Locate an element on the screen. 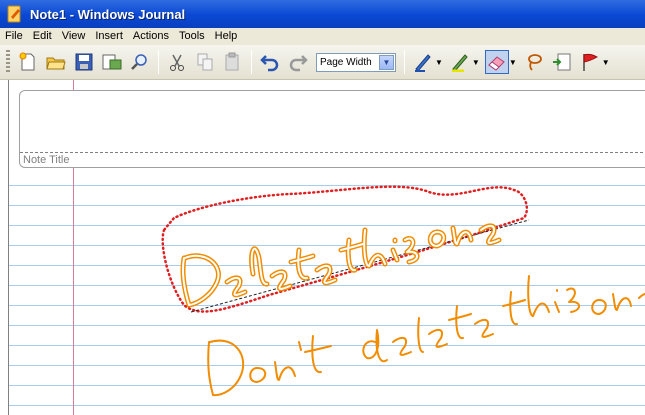  insert-space-icon is located at coordinates (561, 62).